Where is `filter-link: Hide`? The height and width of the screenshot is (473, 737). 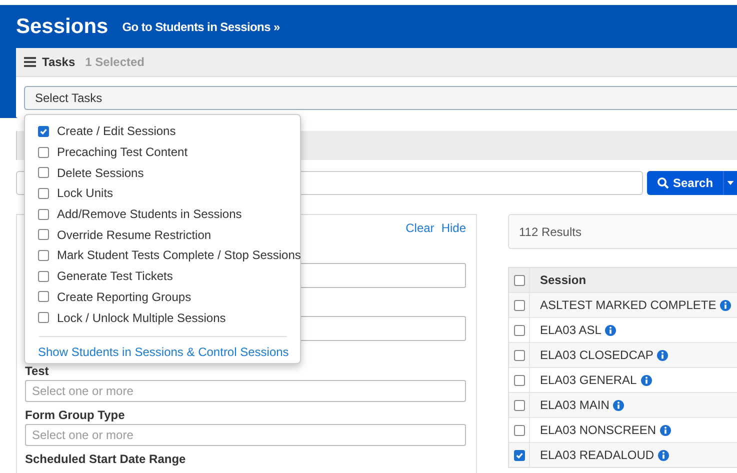 filter-link: Hide is located at coordinates (453, 228).